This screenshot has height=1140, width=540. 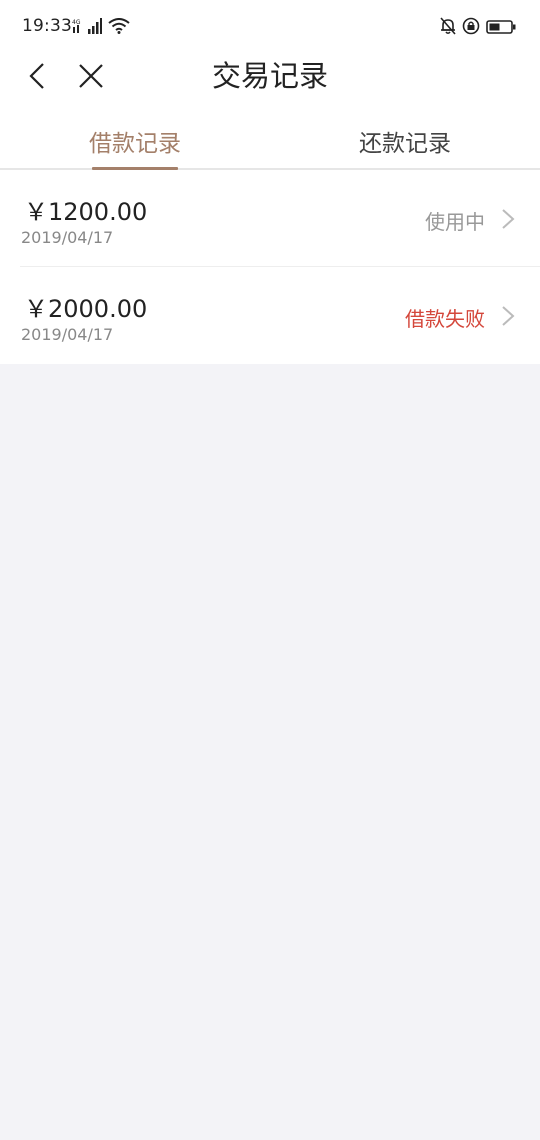 I want to click on record-amount: ￥1200.00, so click(x=86, y=212).